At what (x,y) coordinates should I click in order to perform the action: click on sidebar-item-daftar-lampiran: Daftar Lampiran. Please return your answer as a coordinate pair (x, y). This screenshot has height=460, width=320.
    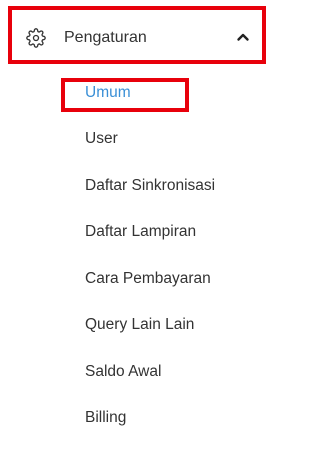
    Looking at the image, I should click on (140, 232).